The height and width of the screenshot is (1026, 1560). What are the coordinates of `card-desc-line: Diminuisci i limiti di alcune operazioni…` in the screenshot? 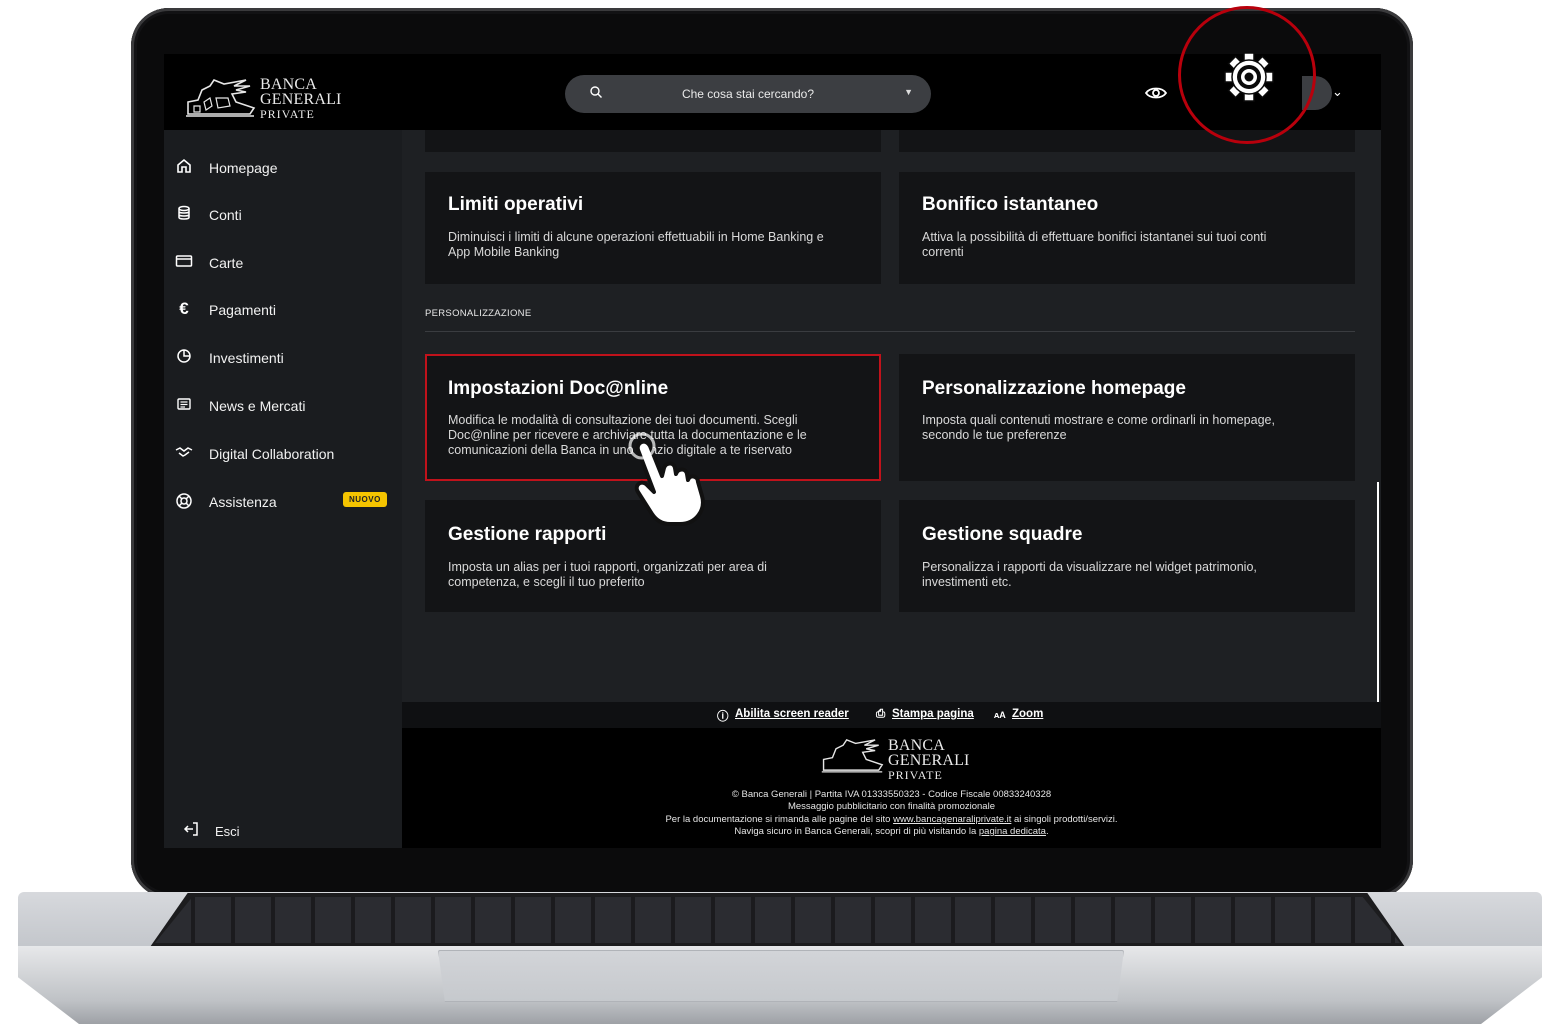 It's located at (636, 237).